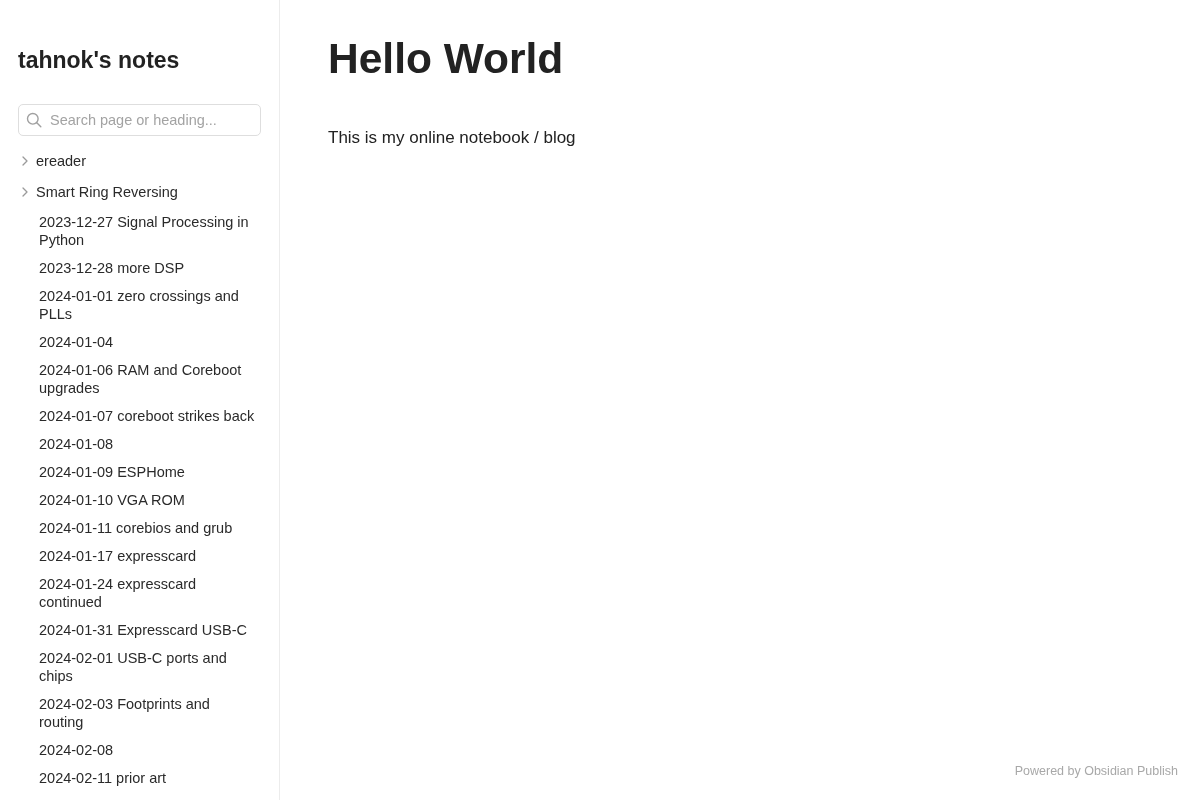 This screenshot has height=800, width=1200. Describe the element at coordinates (139, 555) in the screenshot. I see `note-link: 2024-01-17 expresscard` at that location.